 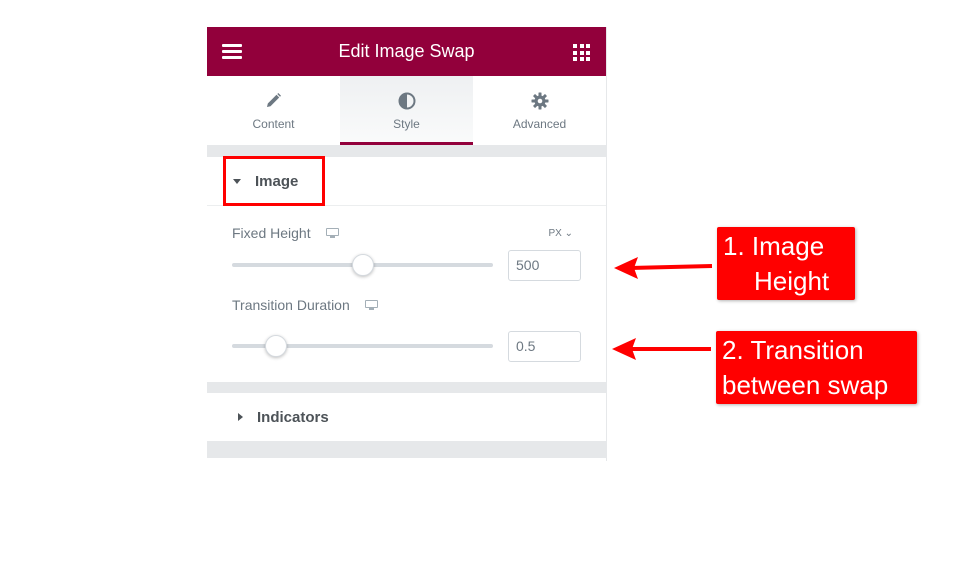 What do you see at coordinates (792, 281) in the screenshot?
I see `annotation-line: Height` at bounding box center [792, 281].